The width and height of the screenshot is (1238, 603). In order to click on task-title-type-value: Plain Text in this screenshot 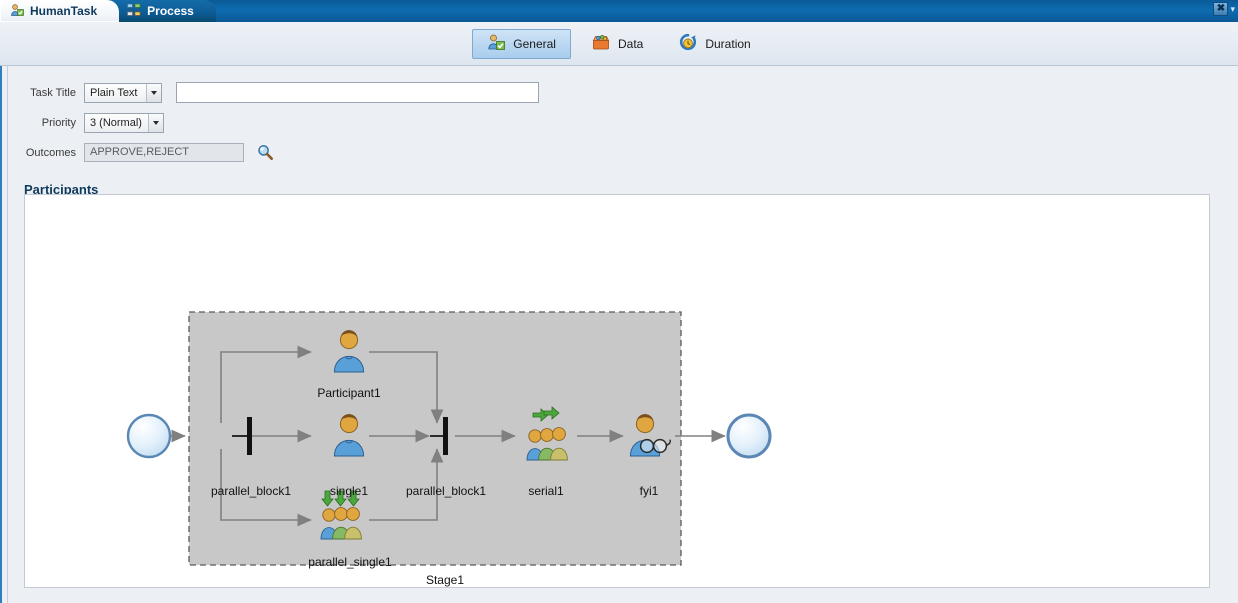, I will do `click(114, 92)`.